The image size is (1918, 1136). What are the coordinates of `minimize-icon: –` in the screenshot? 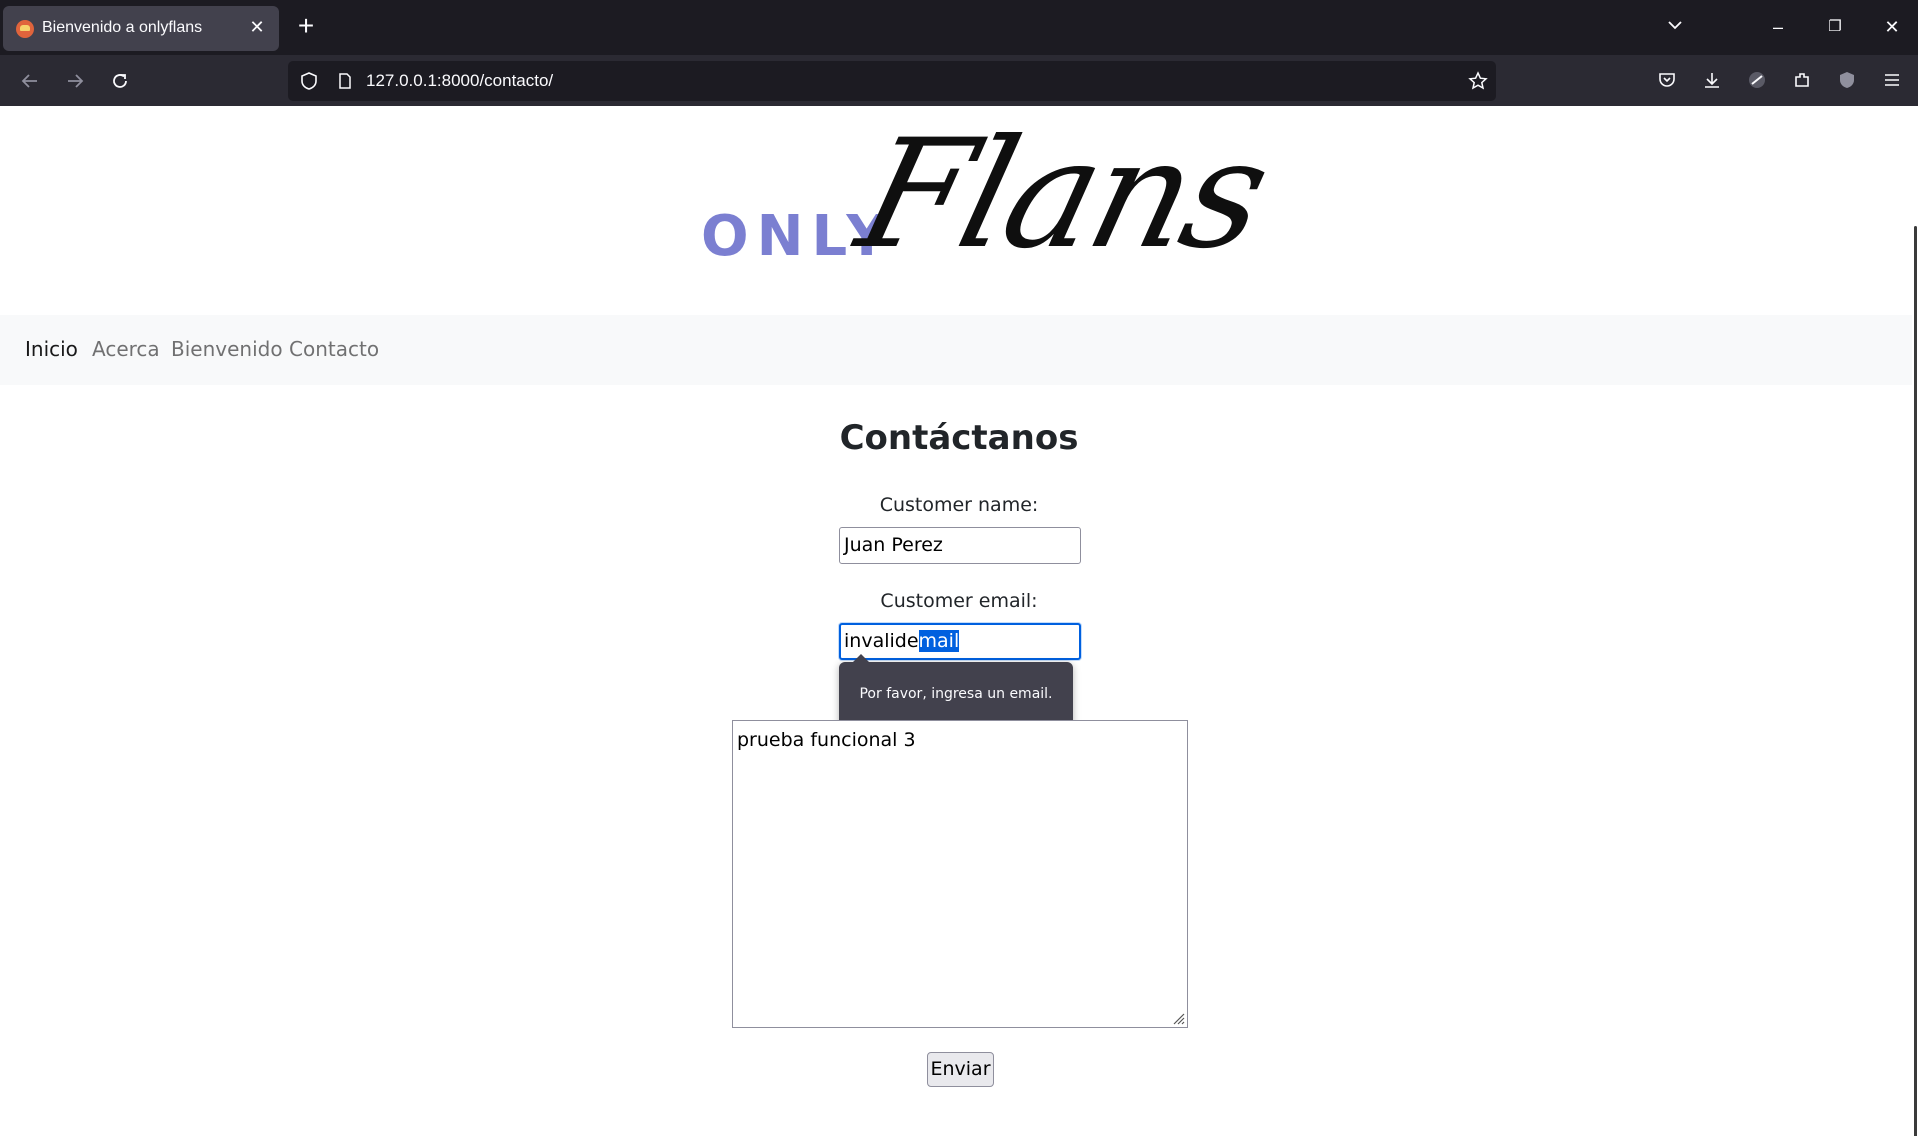 It's located at (1777, 27).